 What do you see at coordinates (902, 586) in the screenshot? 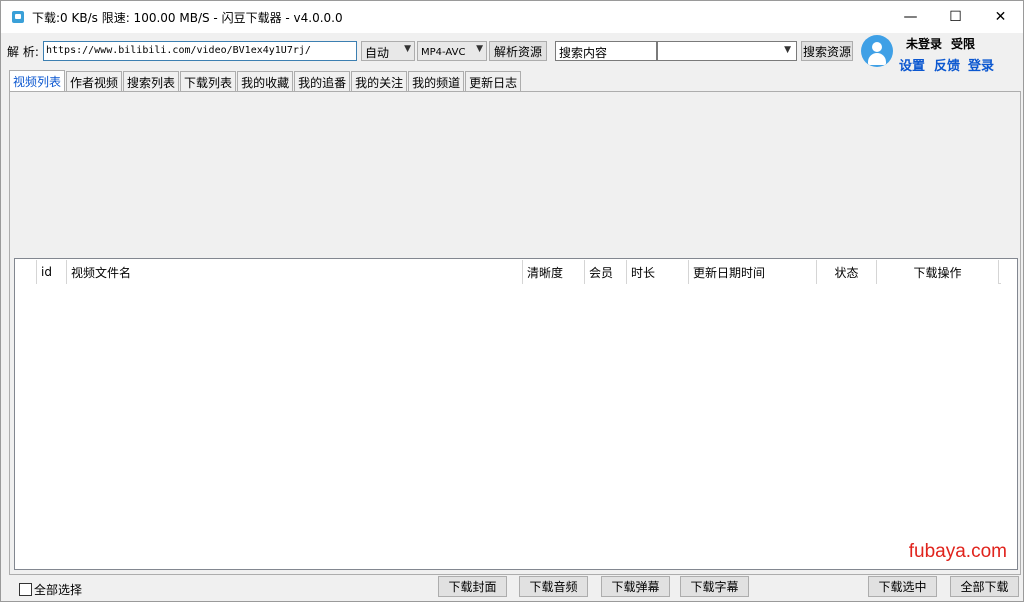
I see `download-selected-button: 下载选中` at bounding box center [902, 586].